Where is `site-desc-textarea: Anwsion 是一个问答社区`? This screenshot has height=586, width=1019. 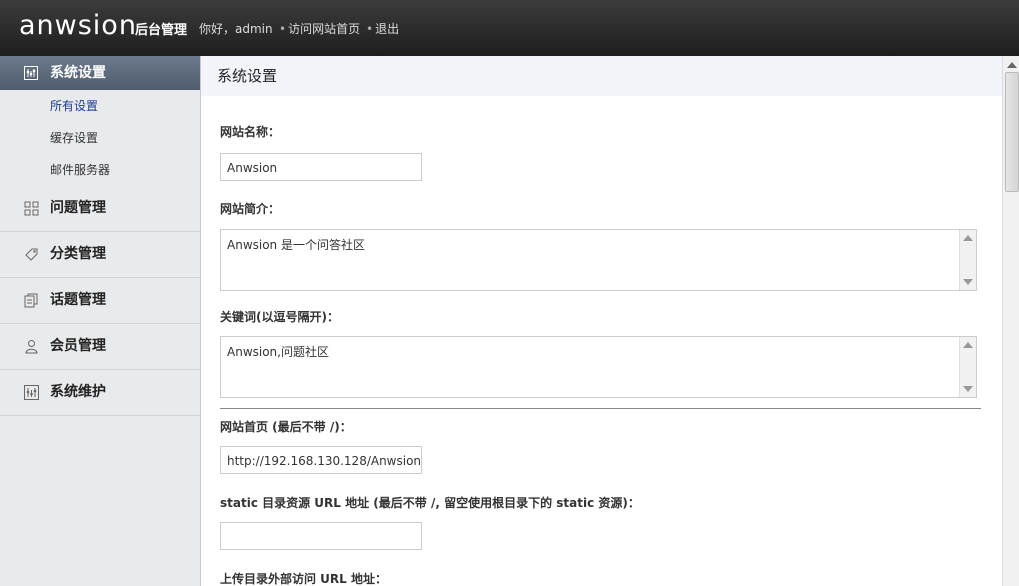 site-desc-textarea: Anwsion 是一个问答社区 is located at coordinates (598, 260).